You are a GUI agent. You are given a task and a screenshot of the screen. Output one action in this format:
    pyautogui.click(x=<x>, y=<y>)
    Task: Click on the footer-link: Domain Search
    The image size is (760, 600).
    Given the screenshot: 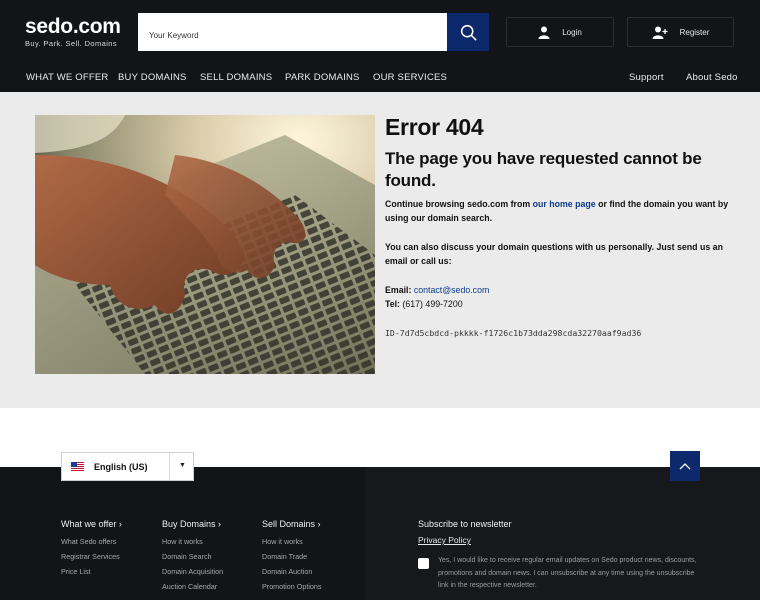 What is the action you would take?
    pyautogui.click(x=192, y=556)
    